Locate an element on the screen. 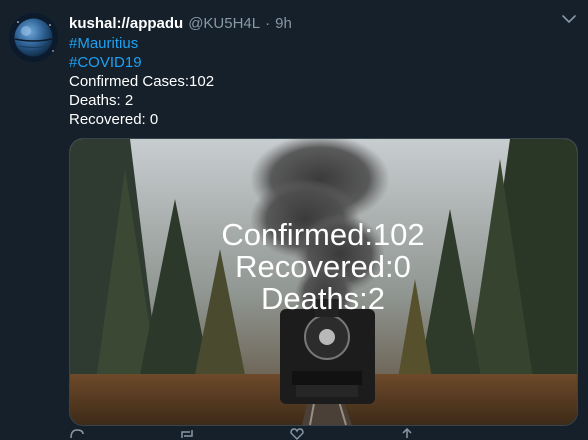  tweet-line: Deaths: 2 is located at coordinates (101, 100).